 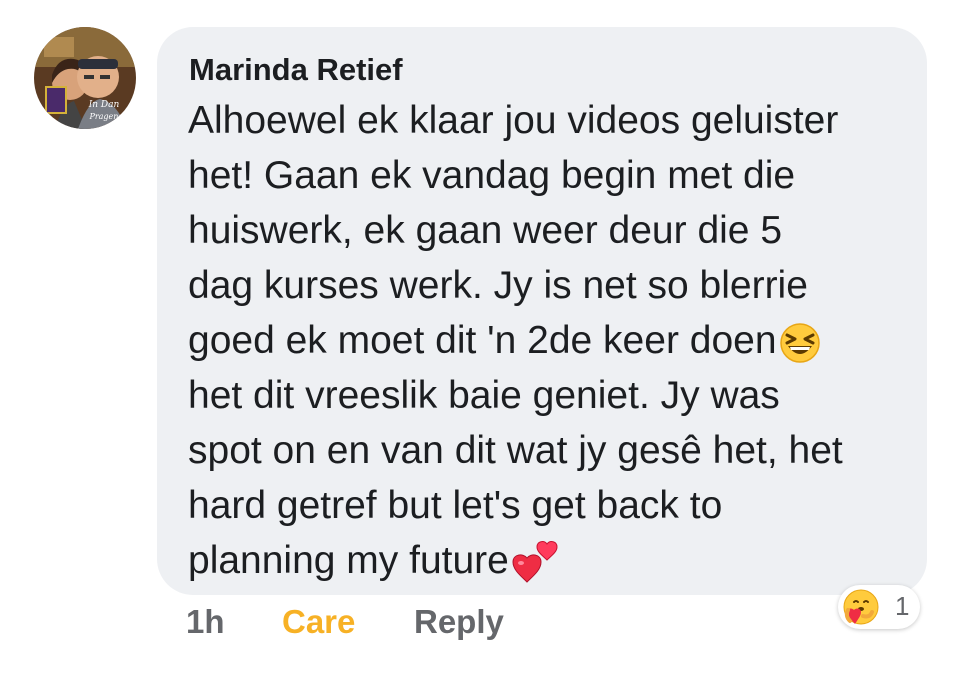 What do you see at coordinates (515, 450) in the screenshot?
I see `comment-line: spot on en van dit wat jy gesê het, het` at bounding box center [515, 450].